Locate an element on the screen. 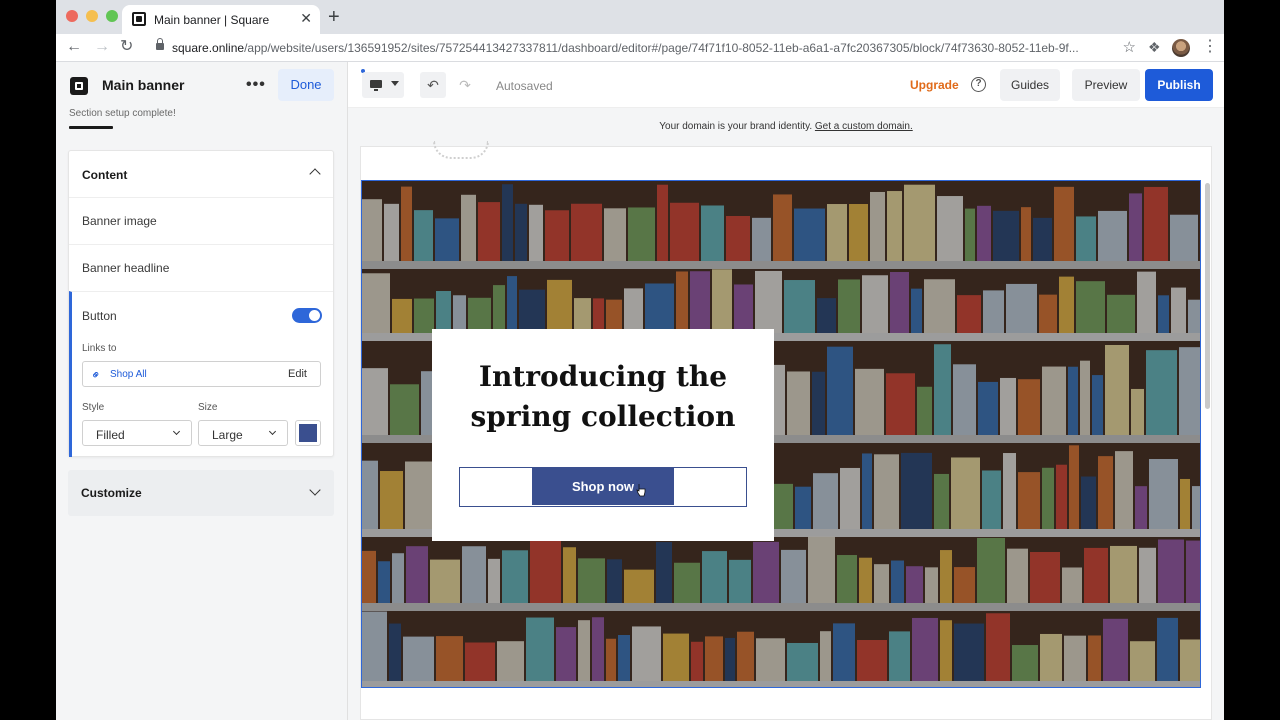 This screenshot has height=720, width=1280. customize-heading: Customize is located at coordinates (111, 493).